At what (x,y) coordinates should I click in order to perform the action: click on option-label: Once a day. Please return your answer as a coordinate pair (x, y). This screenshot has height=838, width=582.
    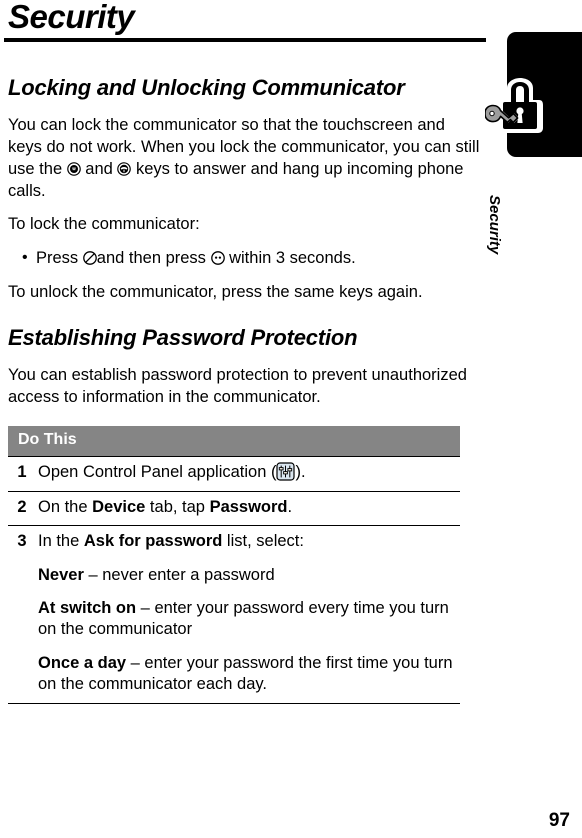
    Looking at the image, I should click on (82, 662).